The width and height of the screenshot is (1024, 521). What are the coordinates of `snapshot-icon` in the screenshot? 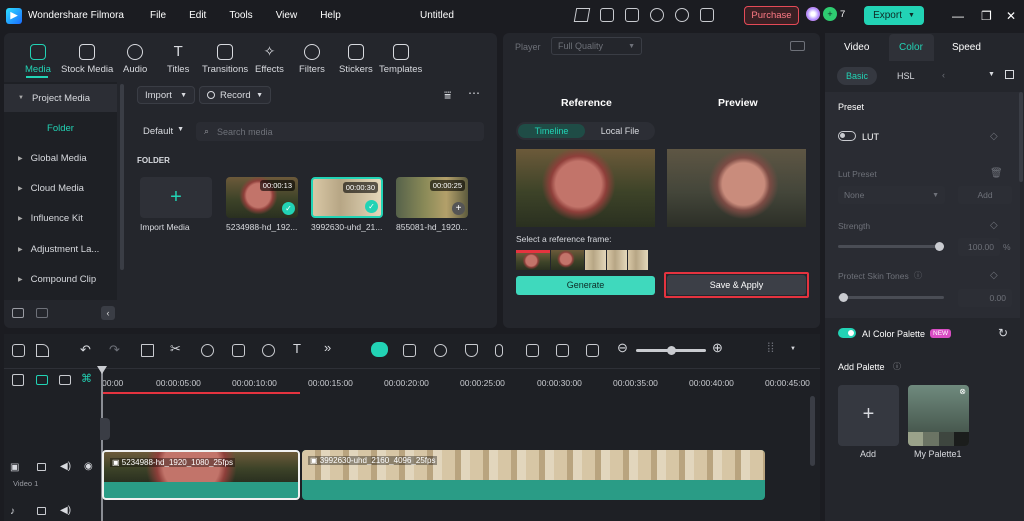 It's located at (409, 350).